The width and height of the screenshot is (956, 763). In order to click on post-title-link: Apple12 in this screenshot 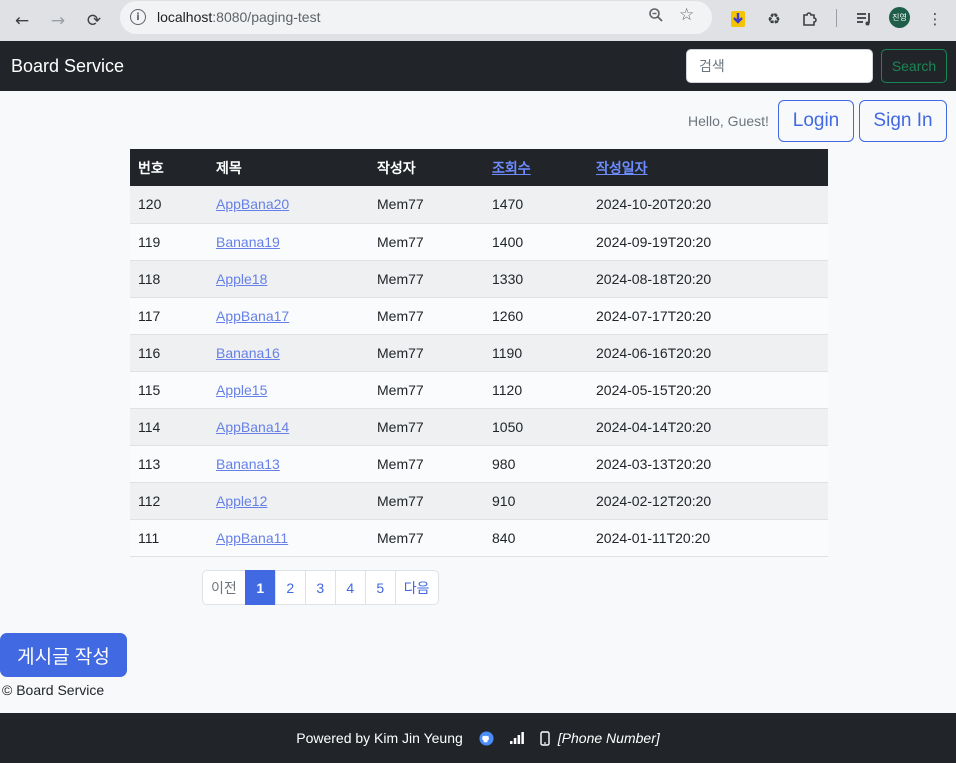, I will do `click(241, 501)`.